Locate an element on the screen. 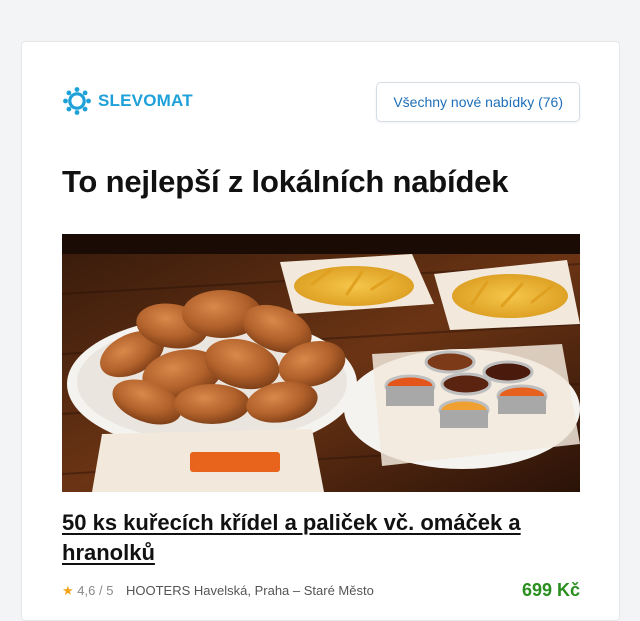 This screenshot has height=621, width=640. rating-value: 4,6 / 5 is located at coordinates (95, 590).